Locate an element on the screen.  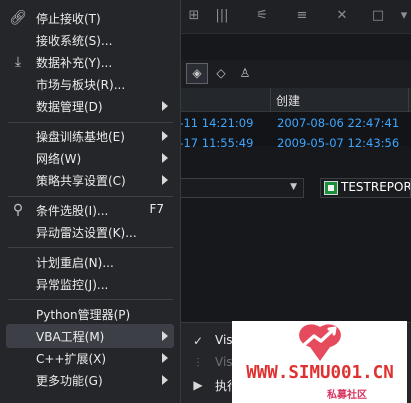
watermark-logo is located at coordinates (320, 342).